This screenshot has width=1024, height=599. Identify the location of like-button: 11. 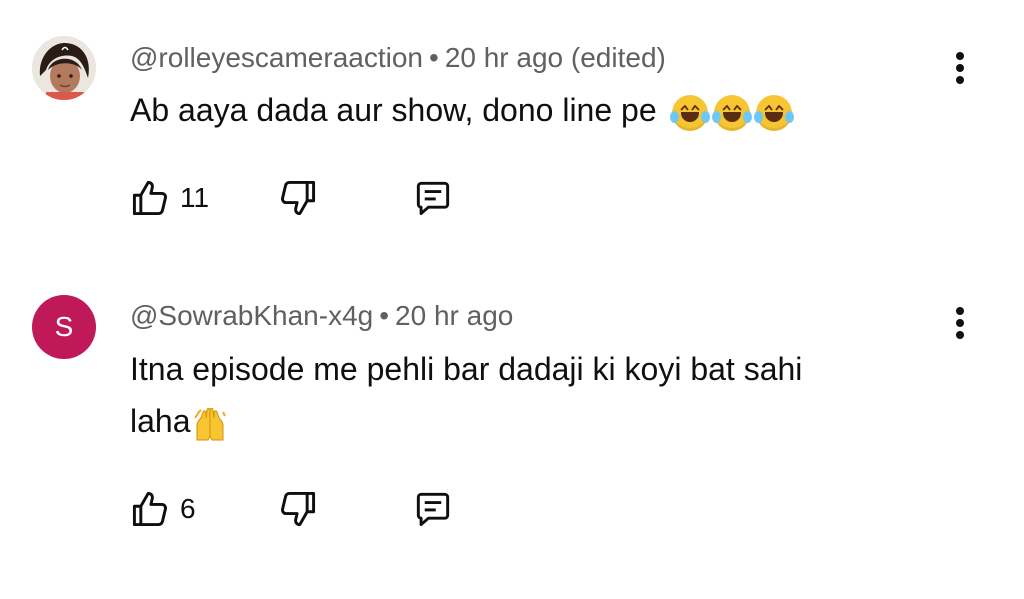
(168, 198).